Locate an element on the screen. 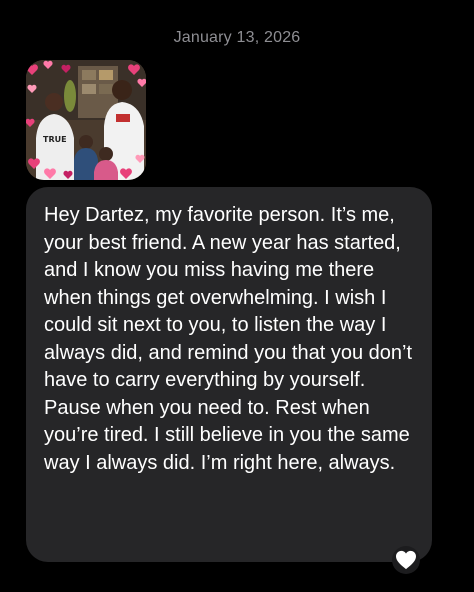 This screenshot has height=592, width=474. family-photo-image: TRUE is located at coordinates (86, 120).